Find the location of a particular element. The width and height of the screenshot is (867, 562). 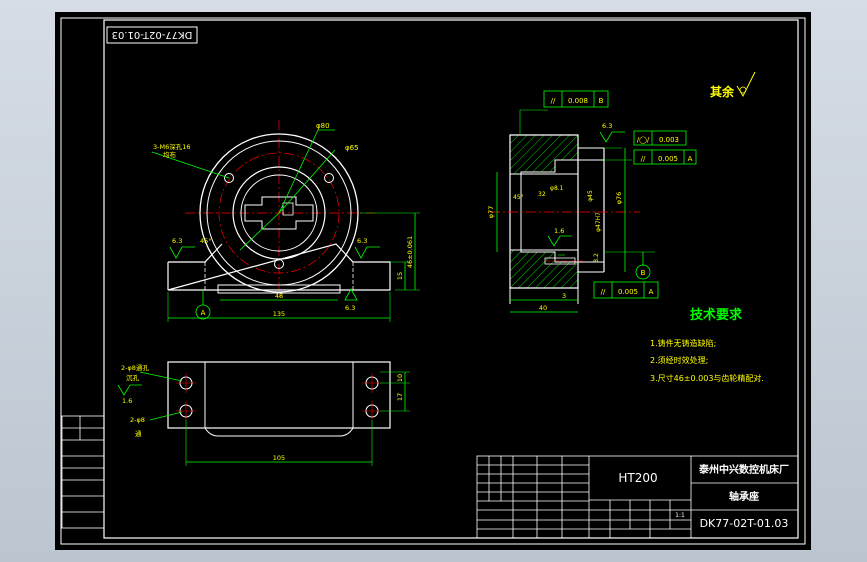

top-hole-note-2a: 2-φ8 is located at coordinates (137, 420).